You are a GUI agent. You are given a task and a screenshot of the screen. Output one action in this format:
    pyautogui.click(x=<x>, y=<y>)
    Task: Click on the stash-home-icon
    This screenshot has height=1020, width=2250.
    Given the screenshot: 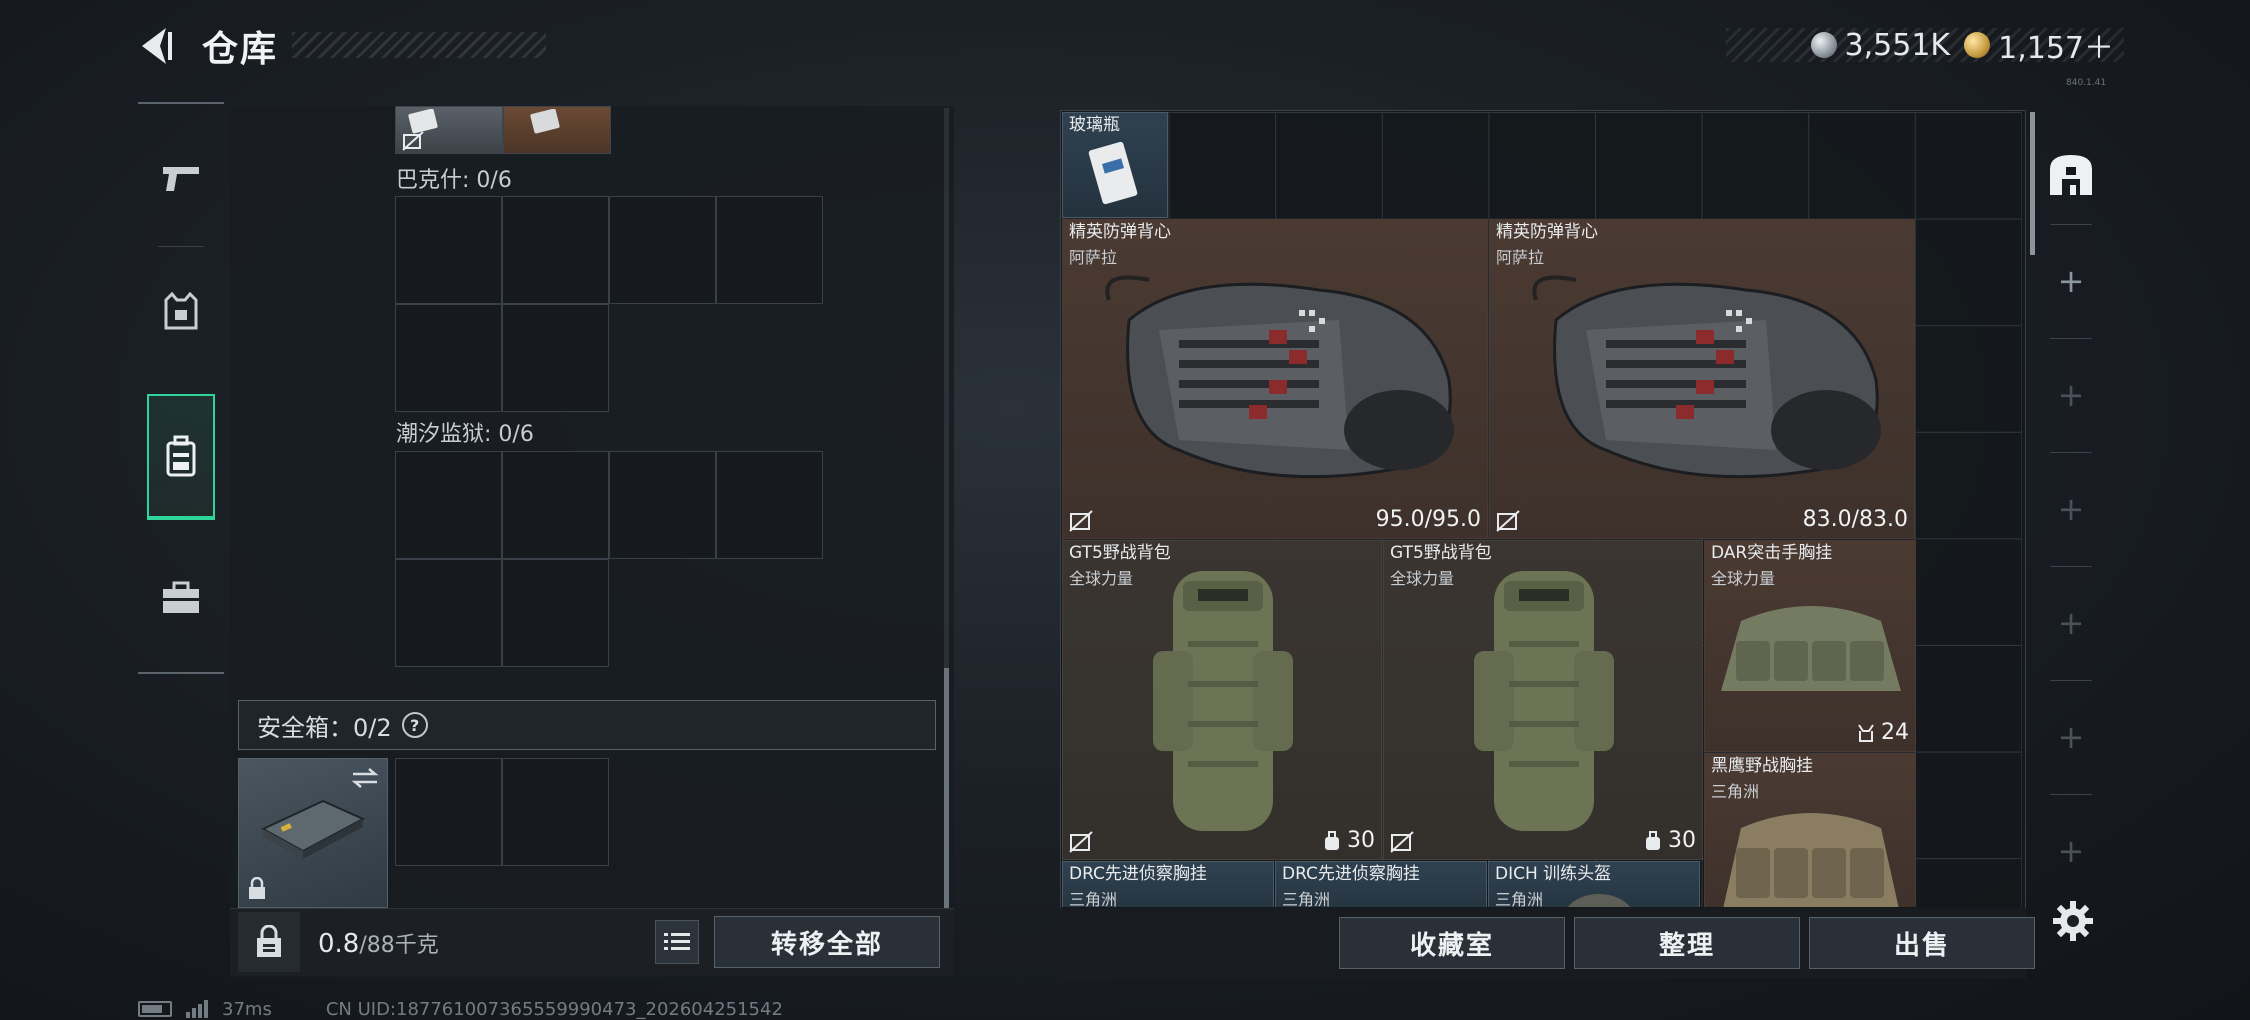 What is the action you would take?
    pyautogui.click(x=2071, y=175)
    